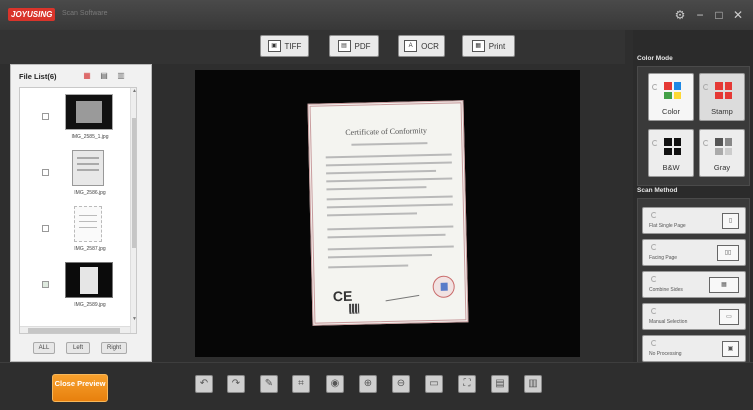 The width and height of the screenshot is (753, 410). I want to click on gear-icon: ⚙, so click(680, 15).